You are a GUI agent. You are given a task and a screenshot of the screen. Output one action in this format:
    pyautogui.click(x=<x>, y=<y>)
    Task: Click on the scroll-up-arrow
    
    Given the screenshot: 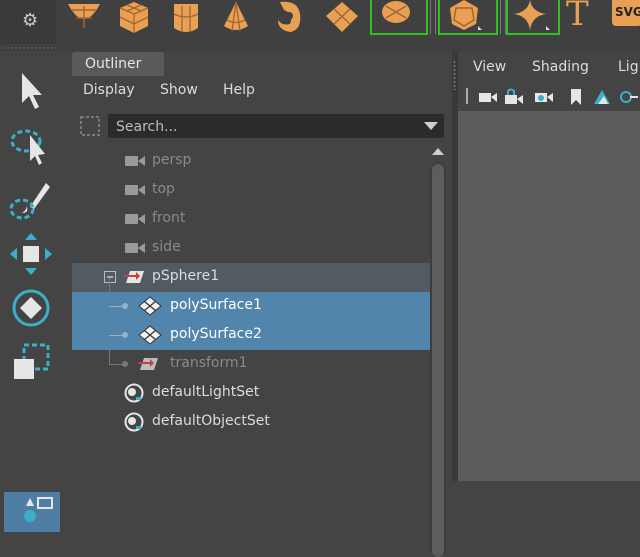 What is the action you would take?
    pyautogui.click(x=438, y=151)
    